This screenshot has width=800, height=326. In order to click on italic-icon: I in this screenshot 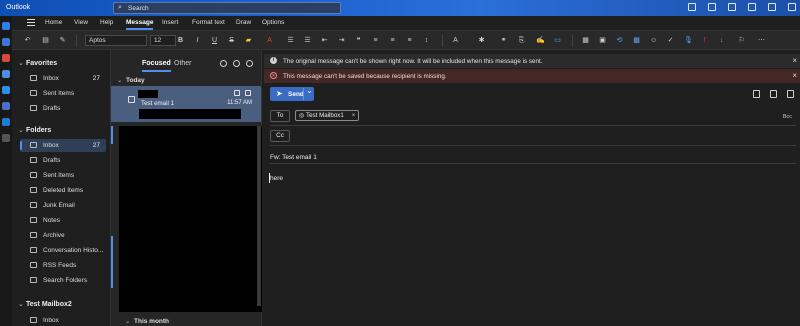, I will do `click(197, 40)`.